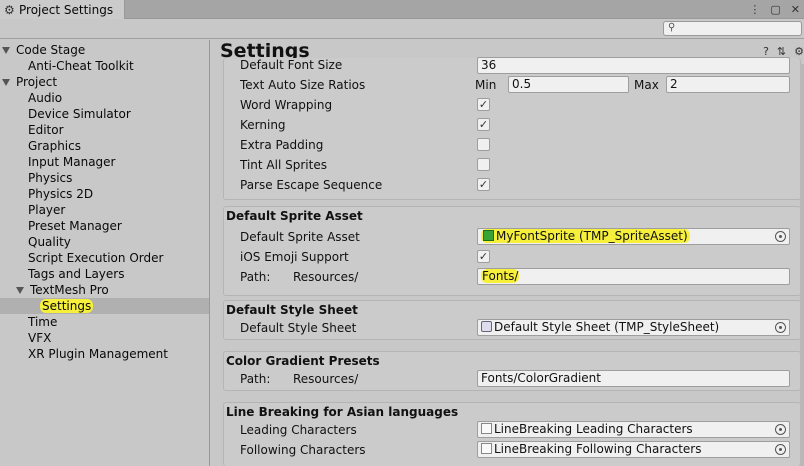 This screenshot has height=466, width=804. I want to click on gradient-path-prefix: Resources/, so click(326, 379).